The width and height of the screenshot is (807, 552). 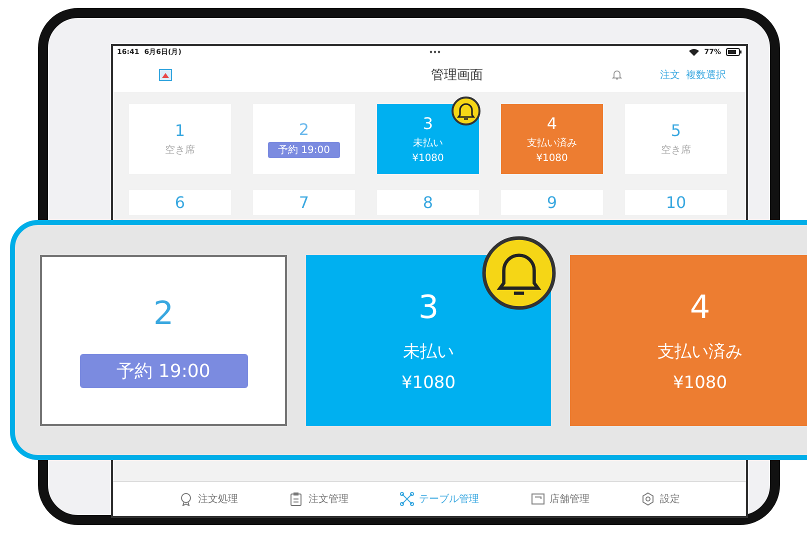 I want to click on table-number: 6, so click(x=180, y=202).